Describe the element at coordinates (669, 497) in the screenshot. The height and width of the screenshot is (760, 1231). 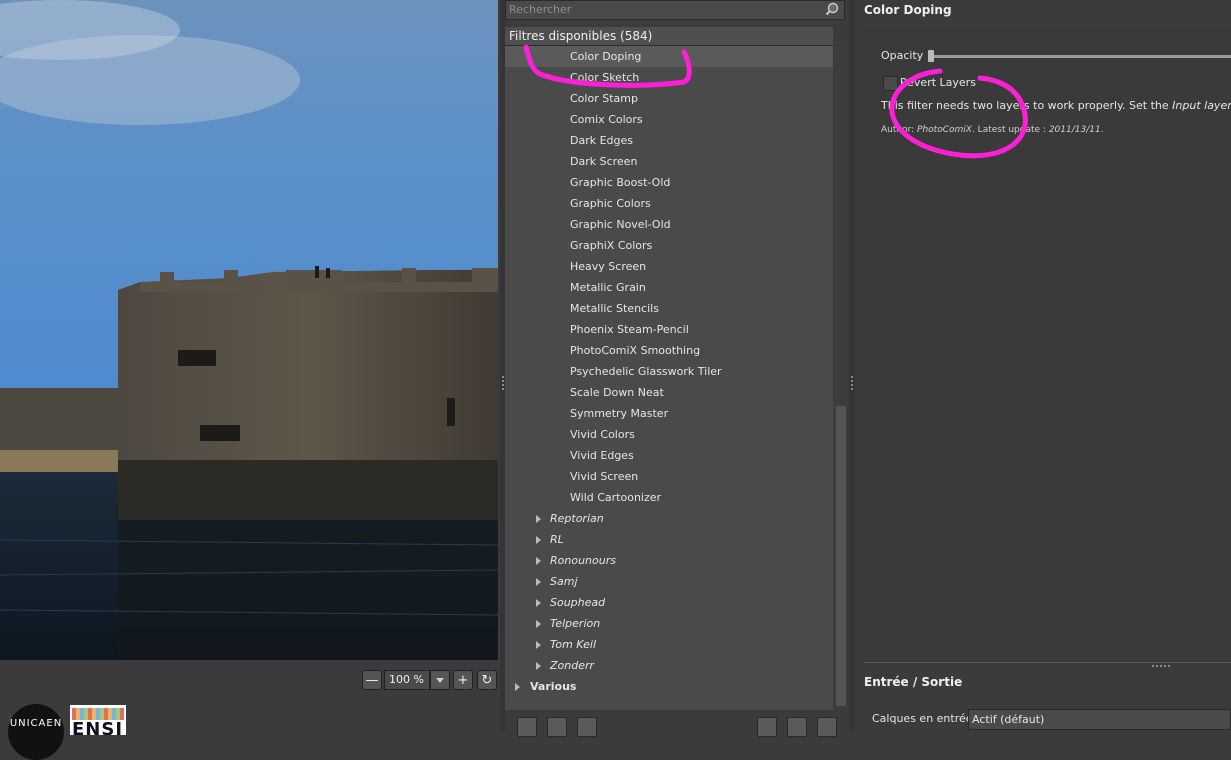
I see `filter-item: Wild Cartoonizer` at that location.